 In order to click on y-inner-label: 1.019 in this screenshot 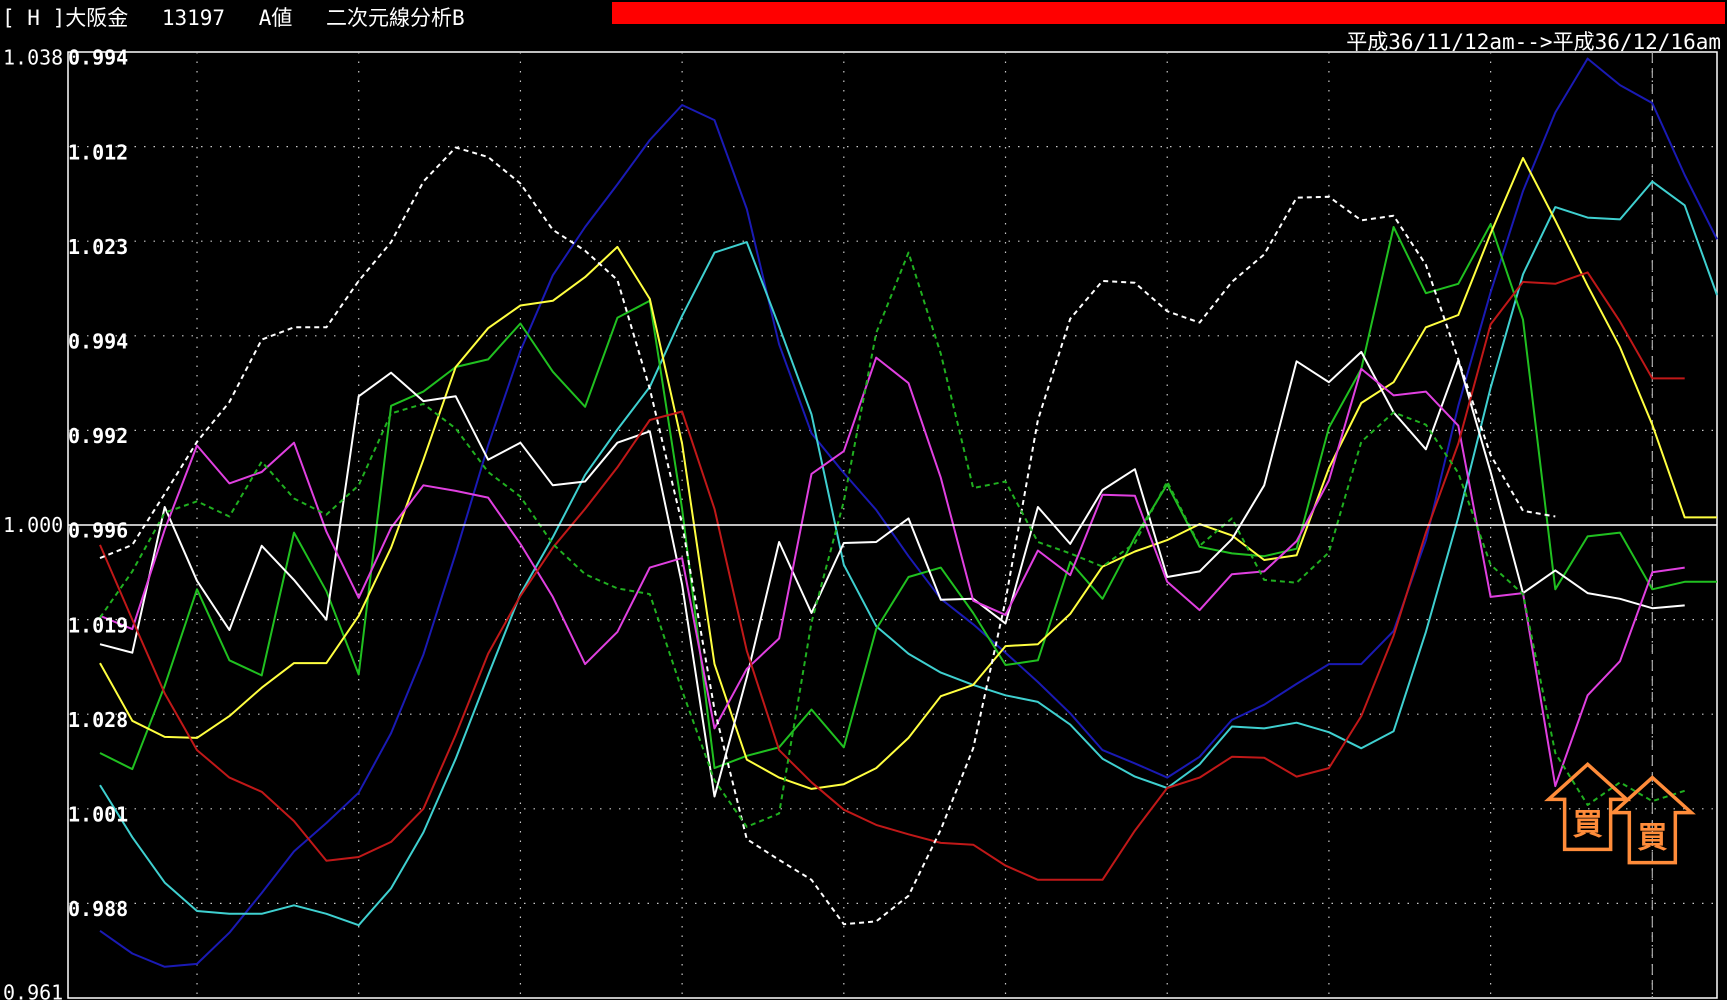, I will do `click(98, 625)`.